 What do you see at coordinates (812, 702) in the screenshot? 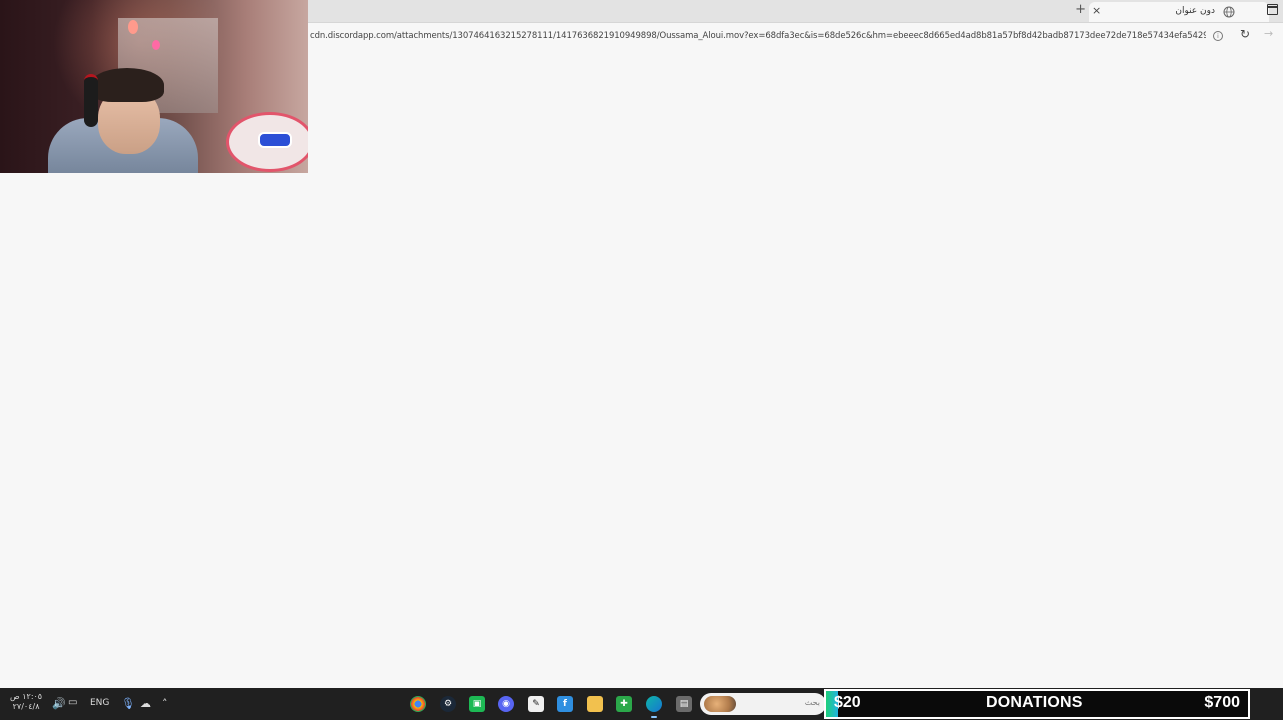
I see `search-label: بحث` at bounding box center [812, 702].